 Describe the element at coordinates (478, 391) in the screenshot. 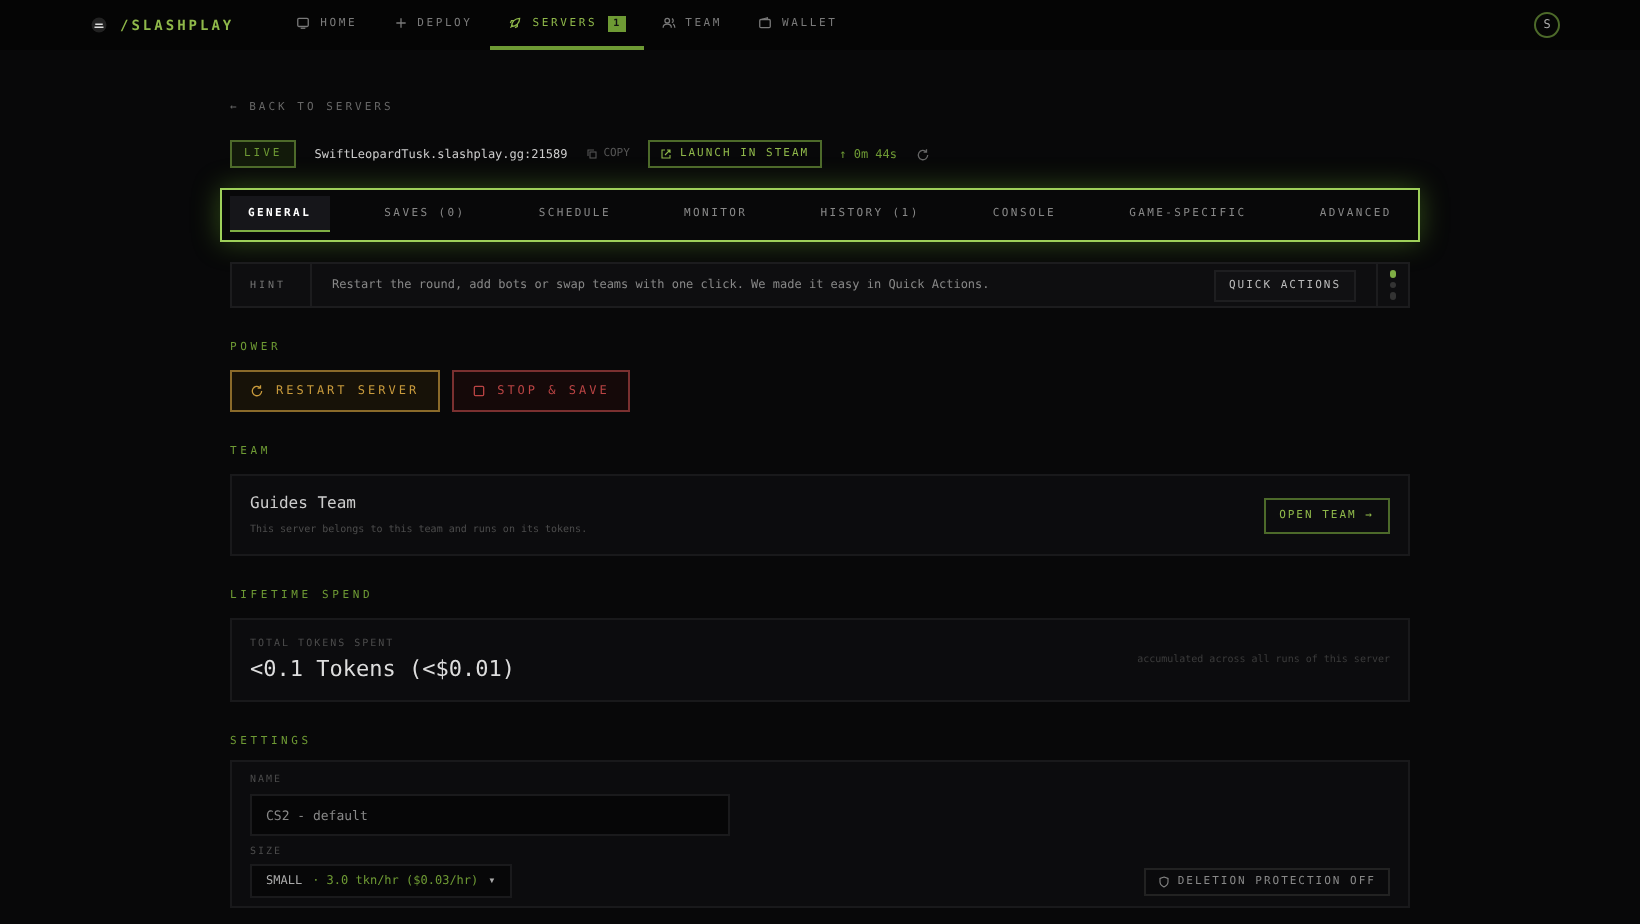

I see `stop-icon` at that location.